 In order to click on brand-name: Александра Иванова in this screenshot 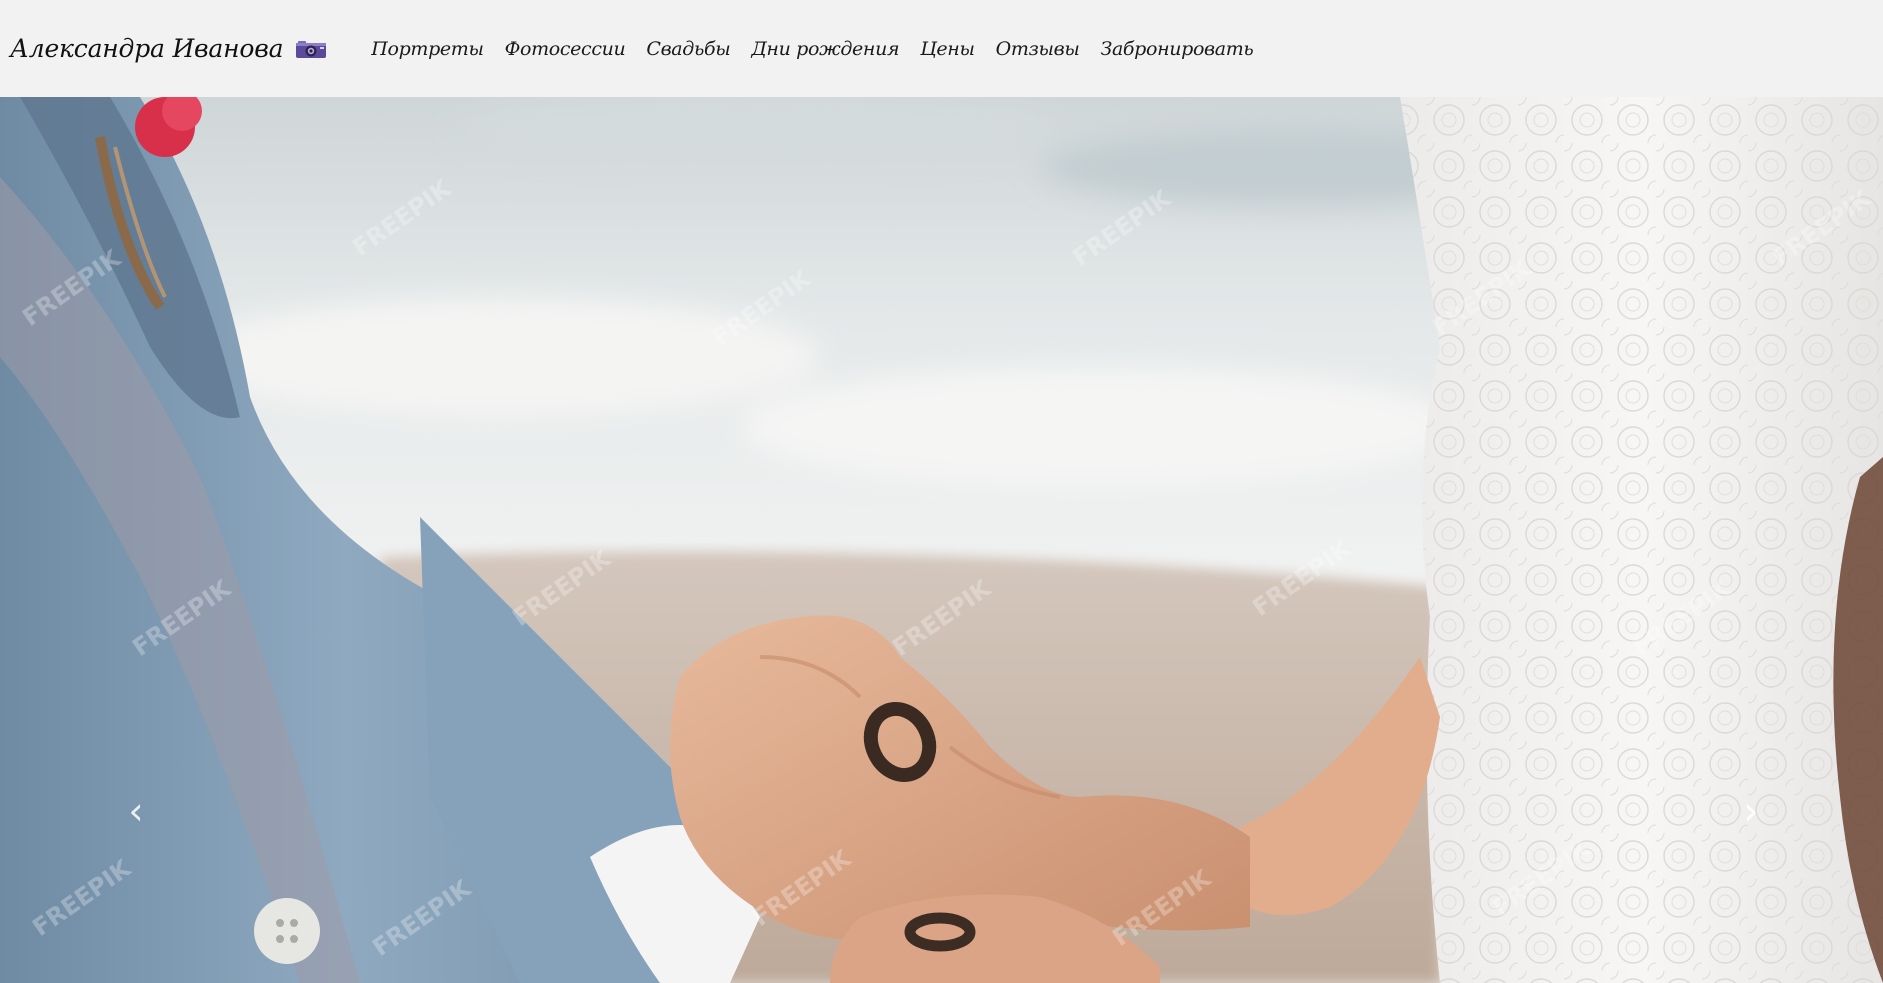, I will do `click(147, 48)`.